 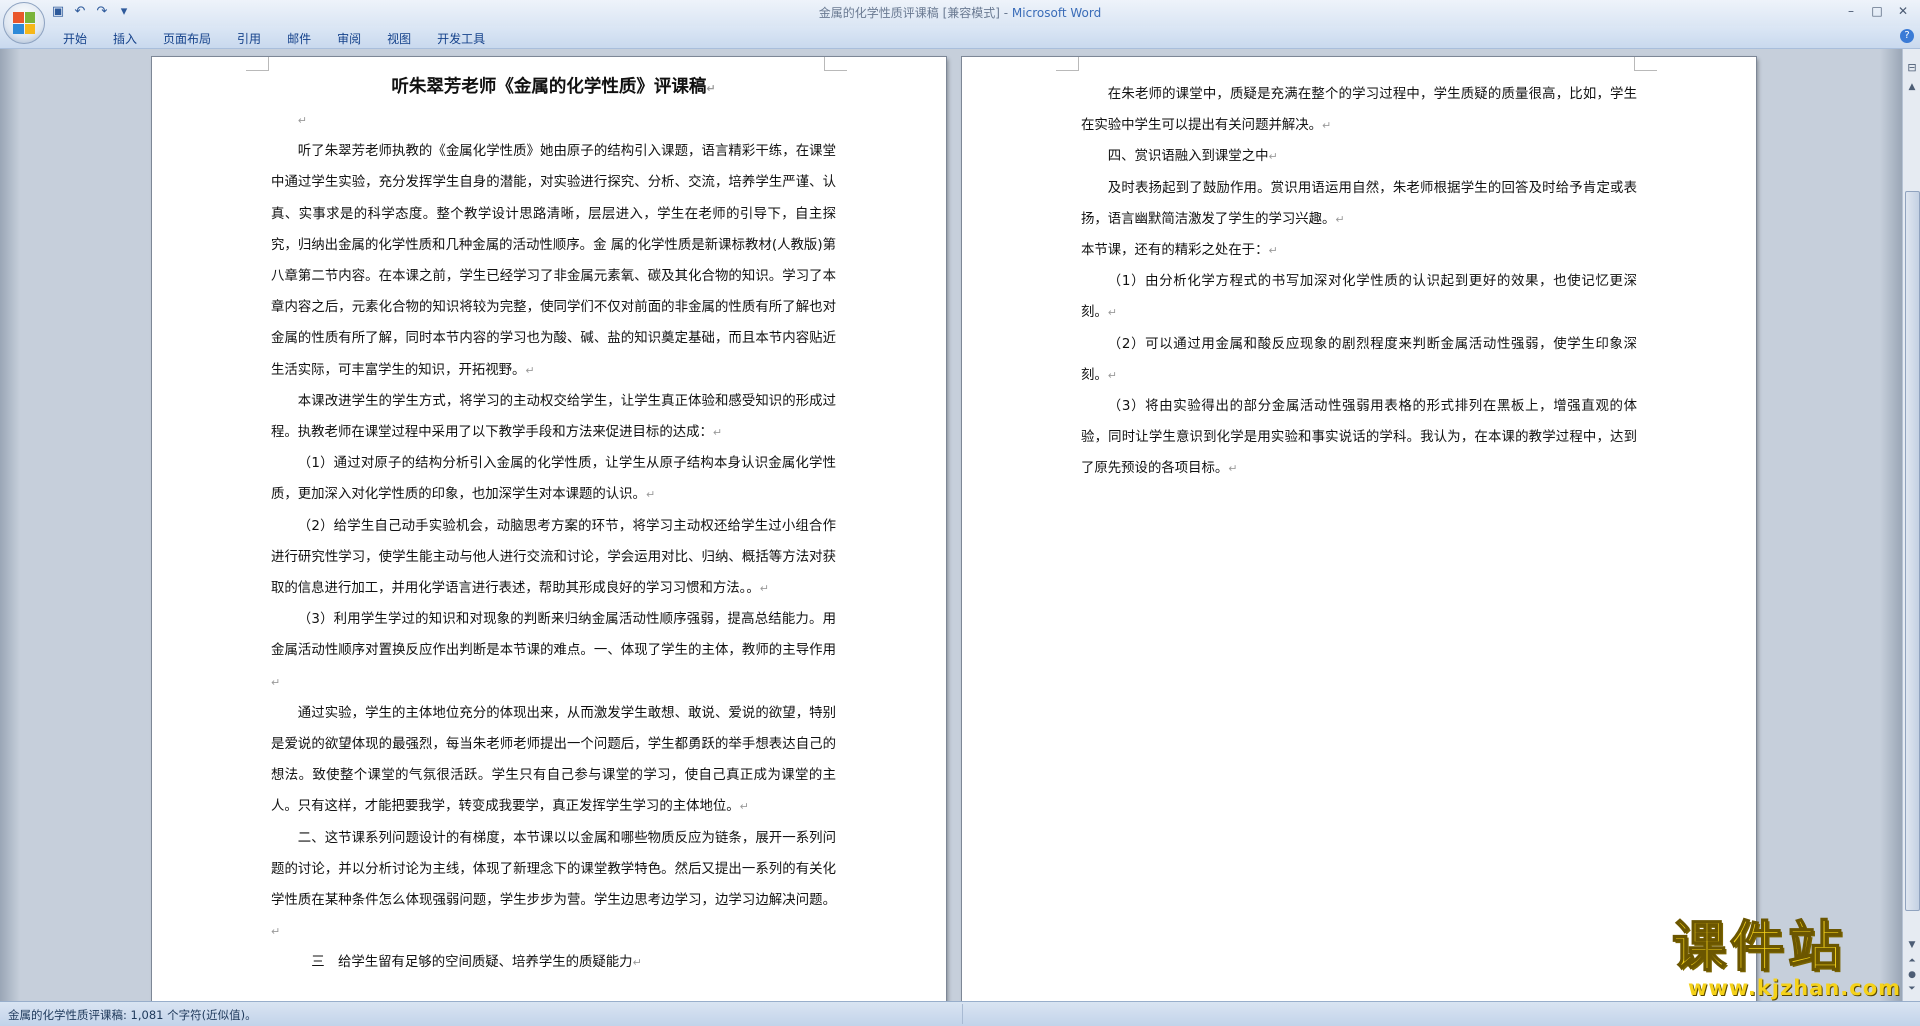 I want to click on office-logo-icon, so click(x=24, y=23).